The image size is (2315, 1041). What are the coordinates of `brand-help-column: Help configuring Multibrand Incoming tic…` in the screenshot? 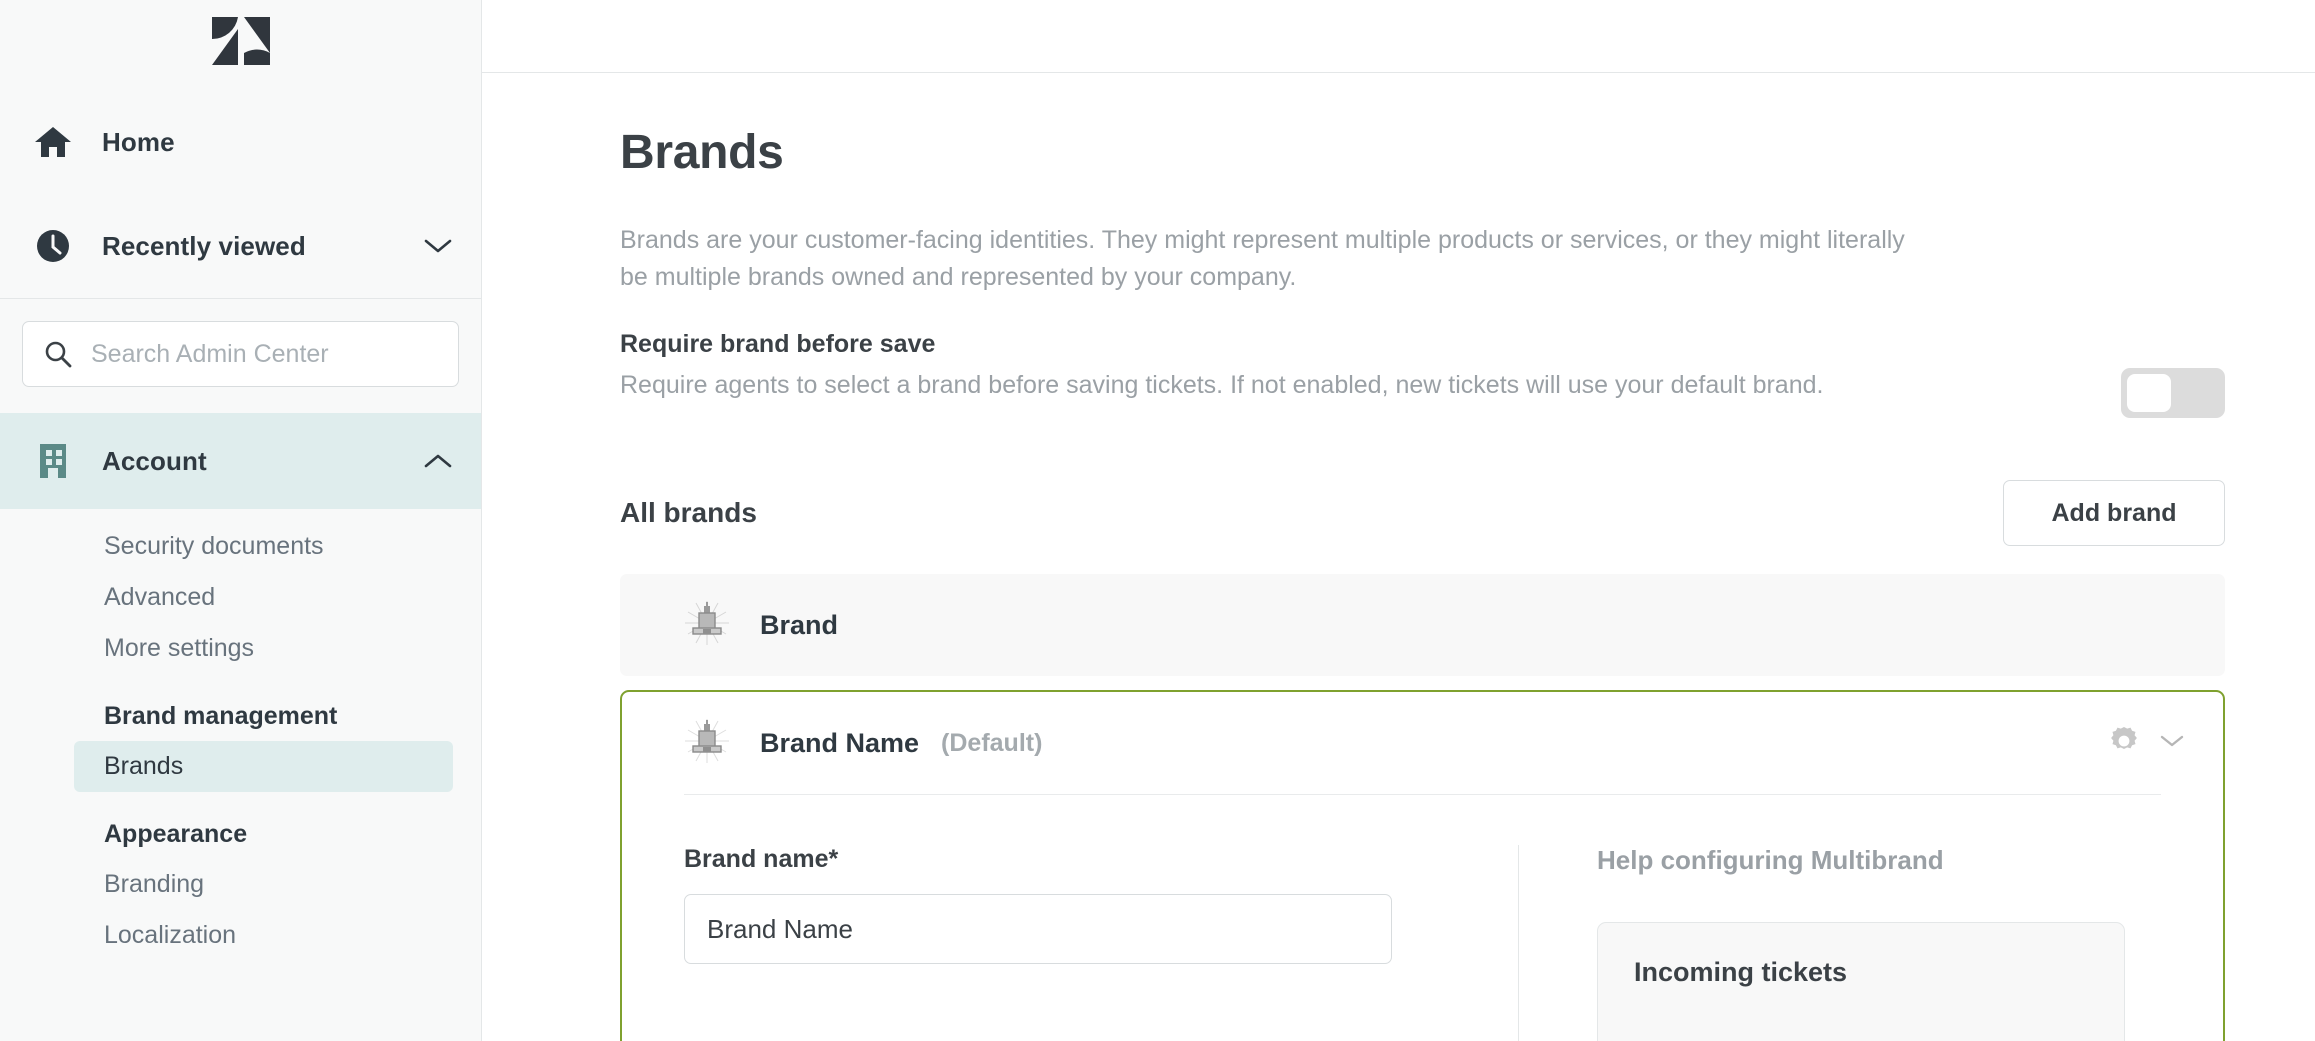 It's located at (1839, 943).